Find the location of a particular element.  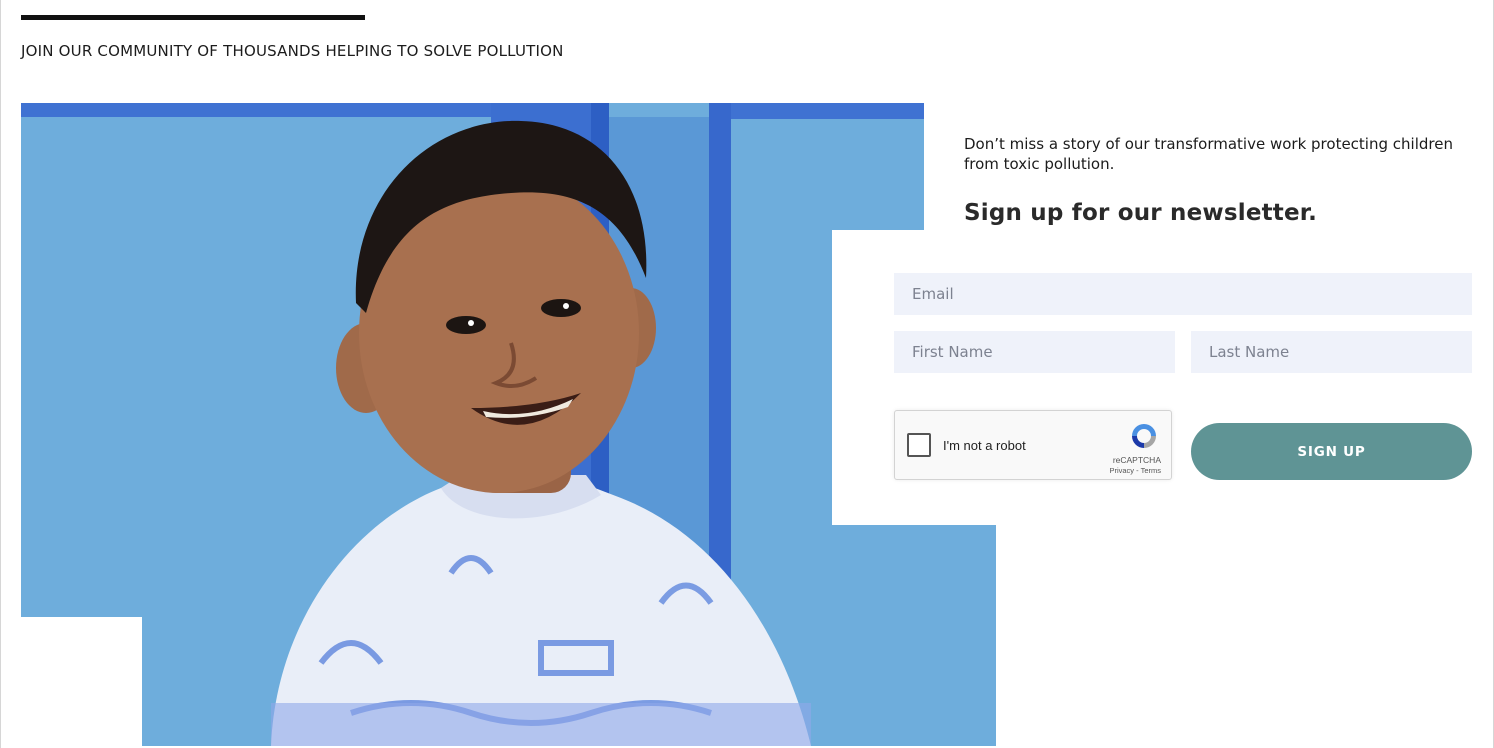

recaptcha-logo-icon is located at coordinates (1144, 436).